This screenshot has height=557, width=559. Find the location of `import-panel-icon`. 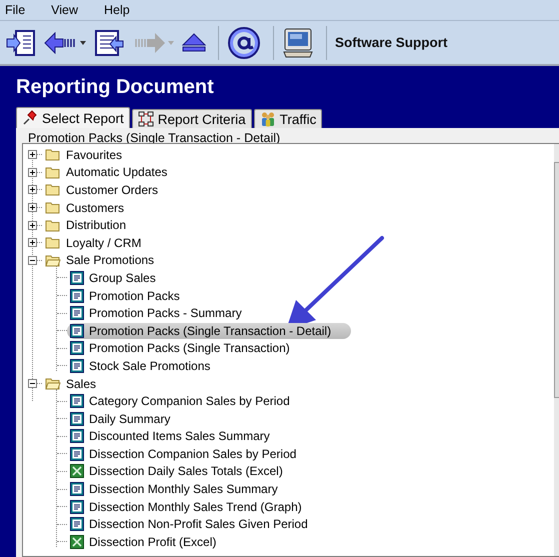

import-panel-icon is located at coordinates (21, 42).